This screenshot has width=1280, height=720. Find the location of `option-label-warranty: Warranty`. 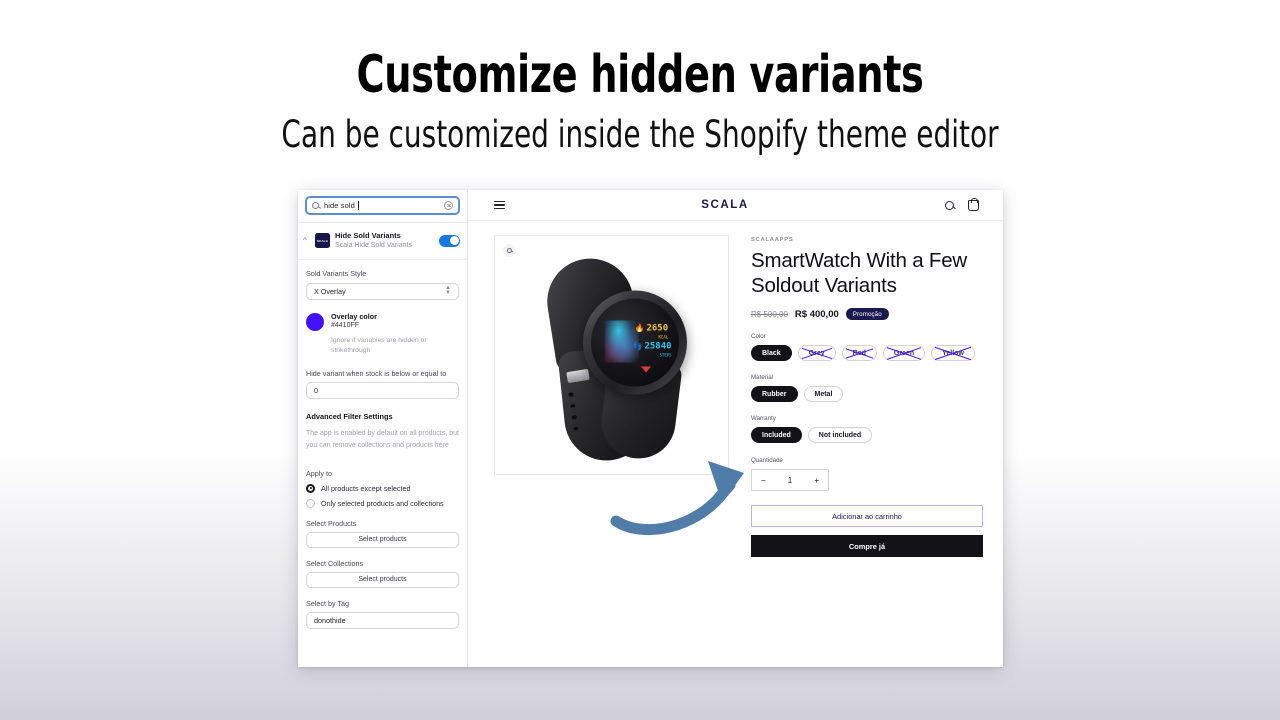

option-label-warranty: Warranty is located at coordinates (763, 418).